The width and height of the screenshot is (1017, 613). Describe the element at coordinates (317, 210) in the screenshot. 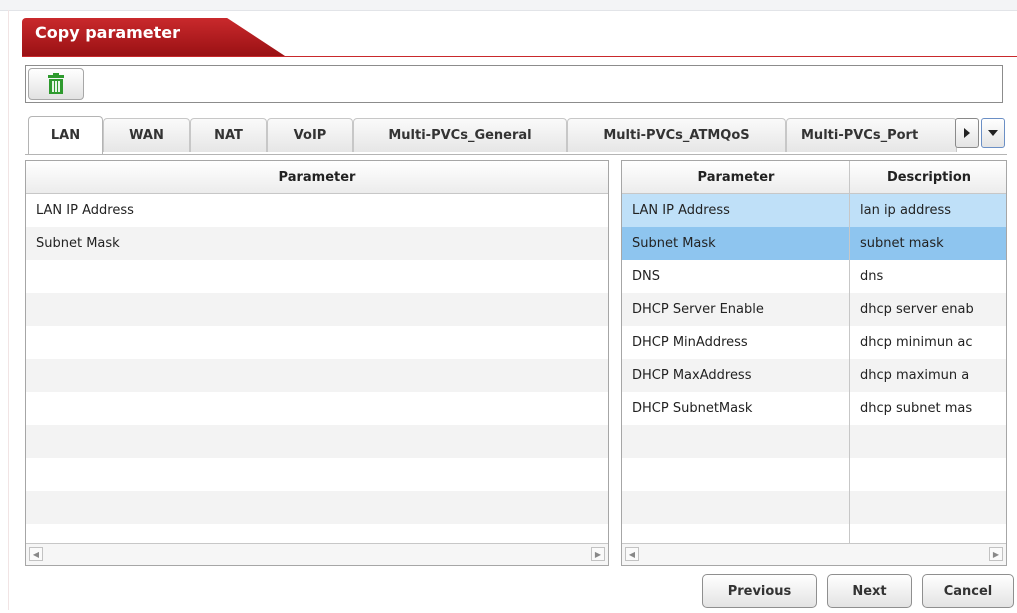

I see `table-row: LAN IP Address` at that location.